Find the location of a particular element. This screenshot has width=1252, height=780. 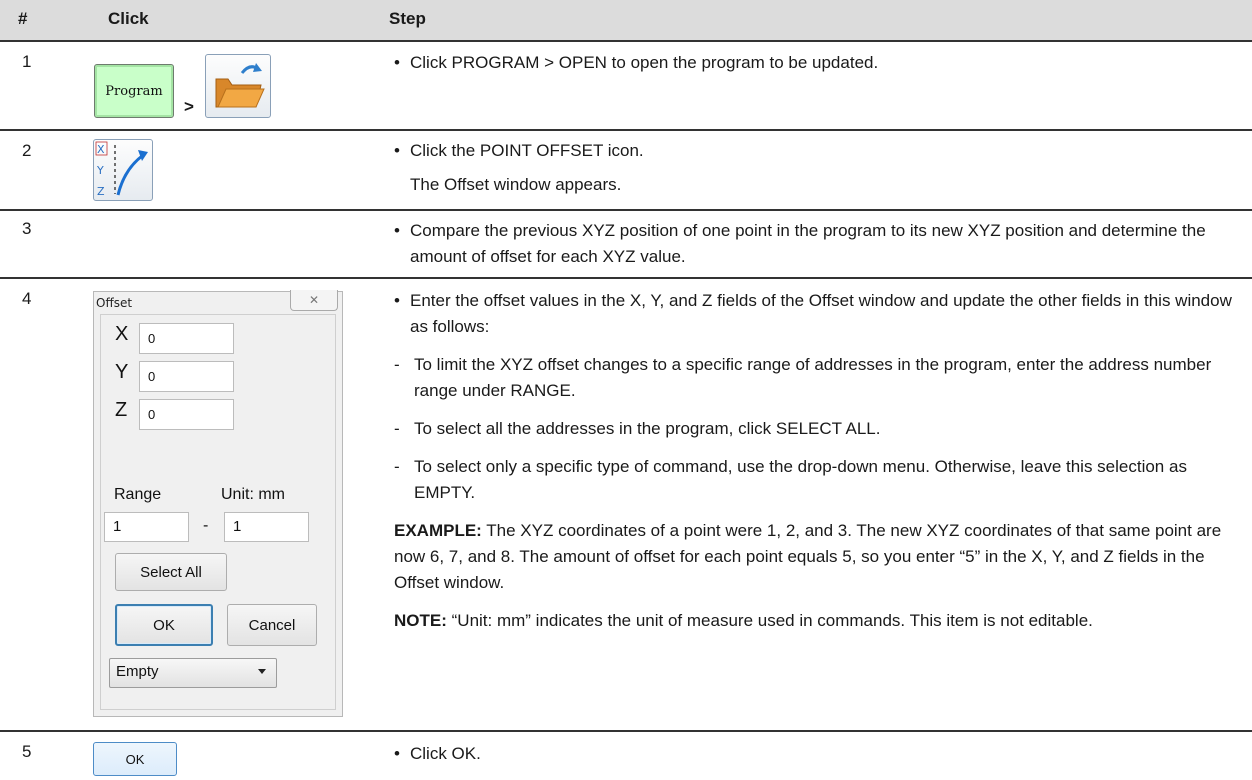

icon-axis-z: Z is located at coordinates (101, 191).